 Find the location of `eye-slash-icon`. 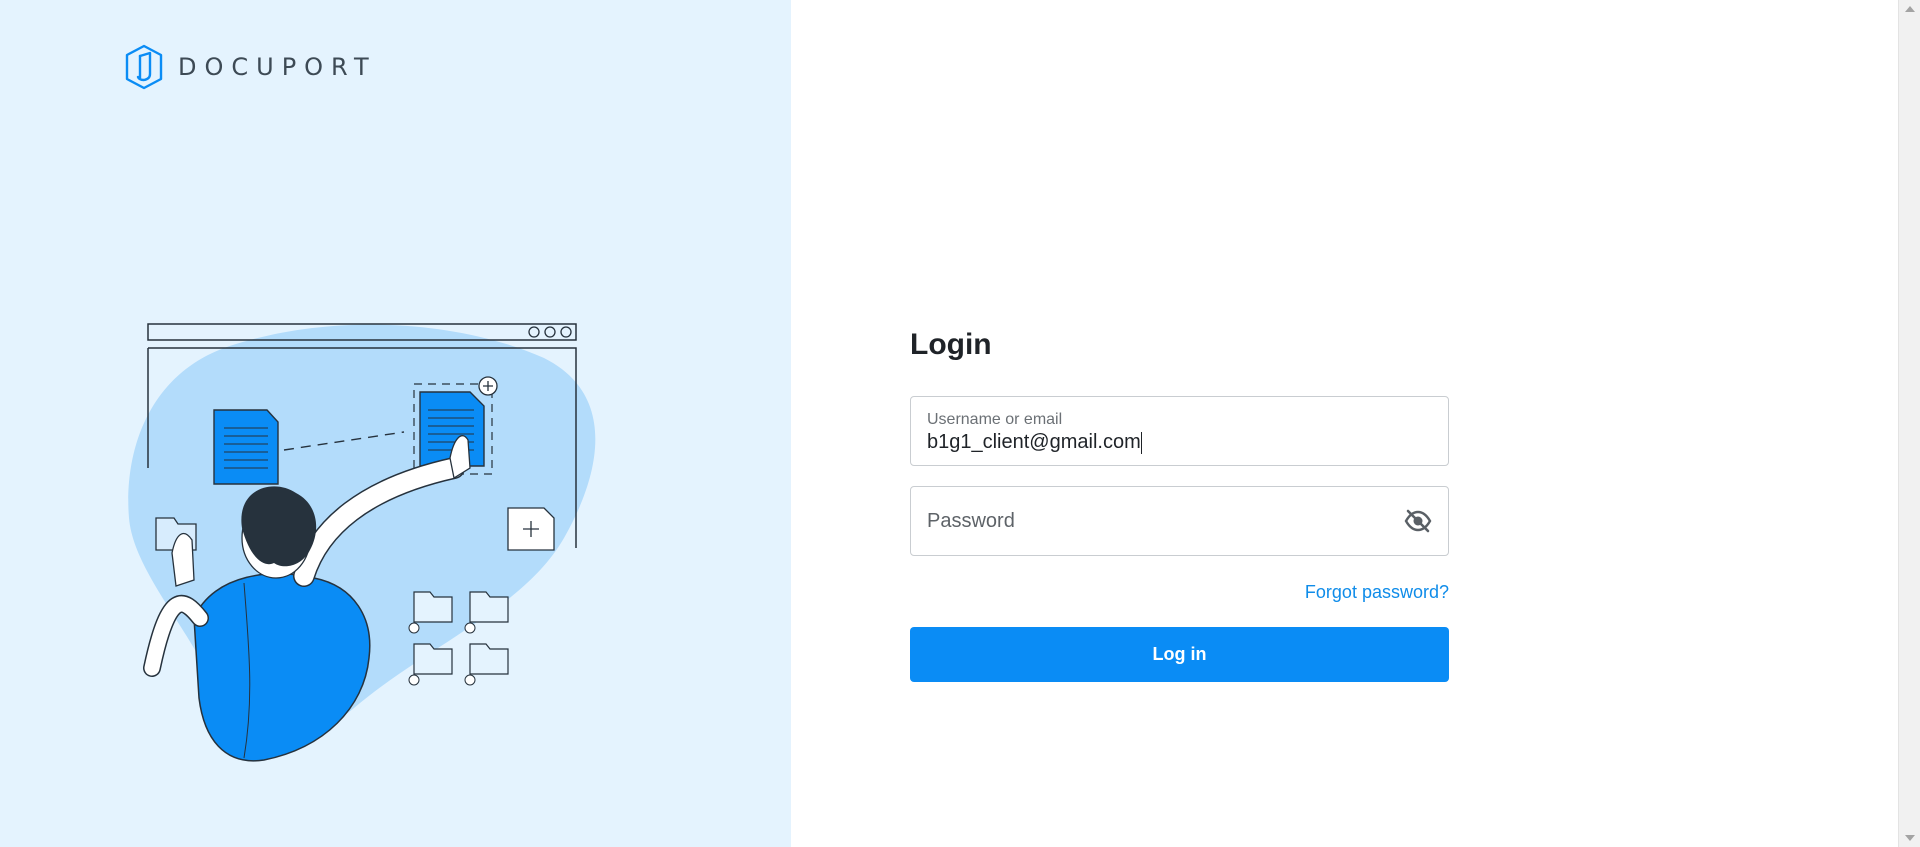

eye-slash-icon is located at coordinates (1418, 521).